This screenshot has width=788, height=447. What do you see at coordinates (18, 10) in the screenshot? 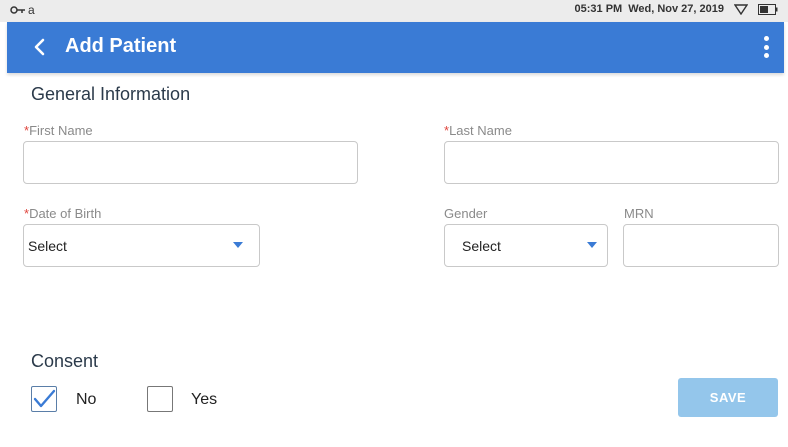
I see `key-icon` at bounding box center [18, 10].